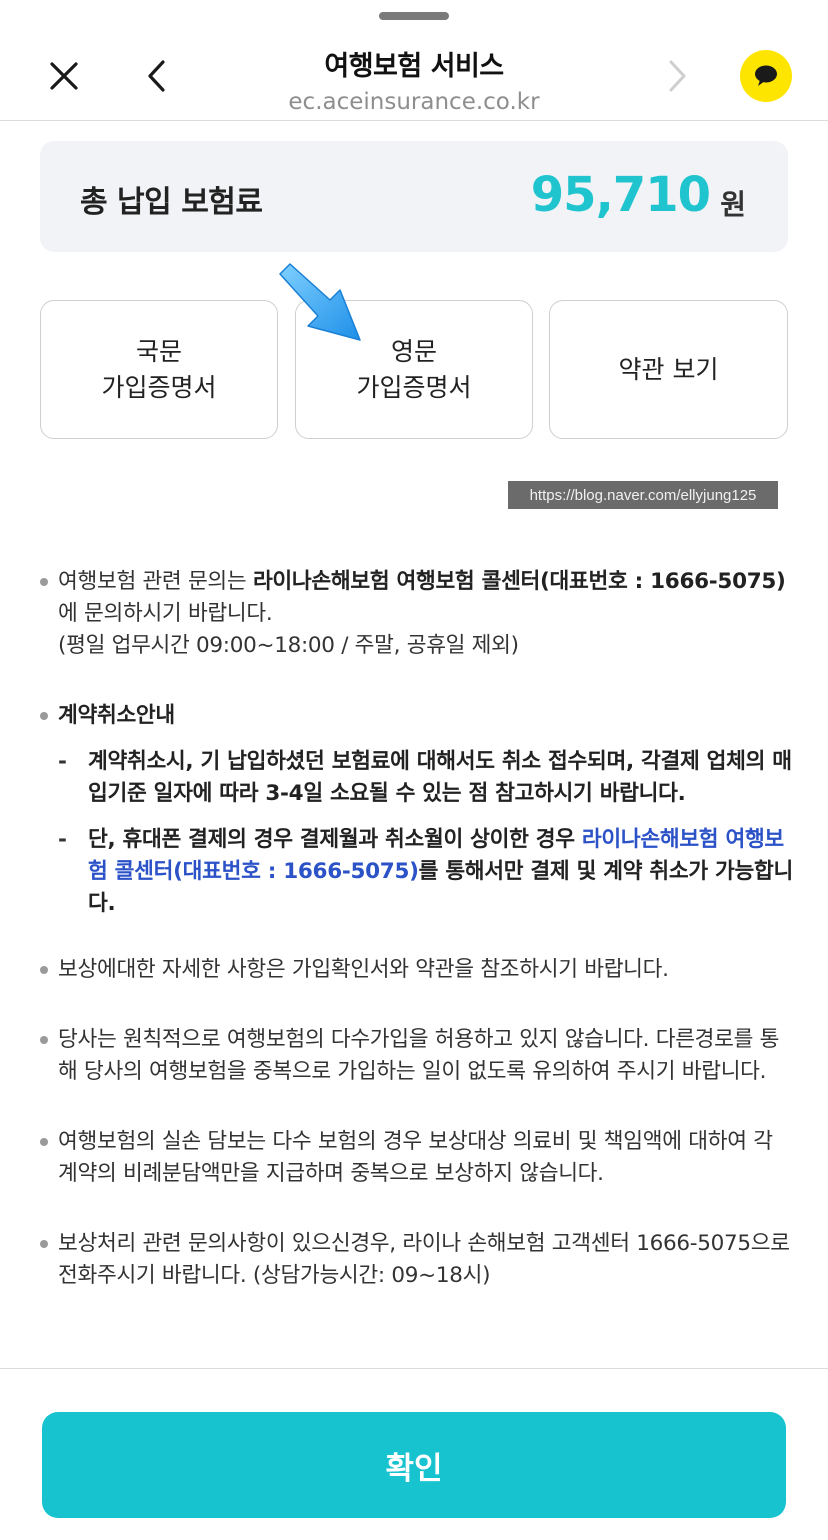 This screenshot has height=1540, width=828. Describe the element at coordinates (733, 204) in the screenshot. I see `currency-unit: 원` at that location.